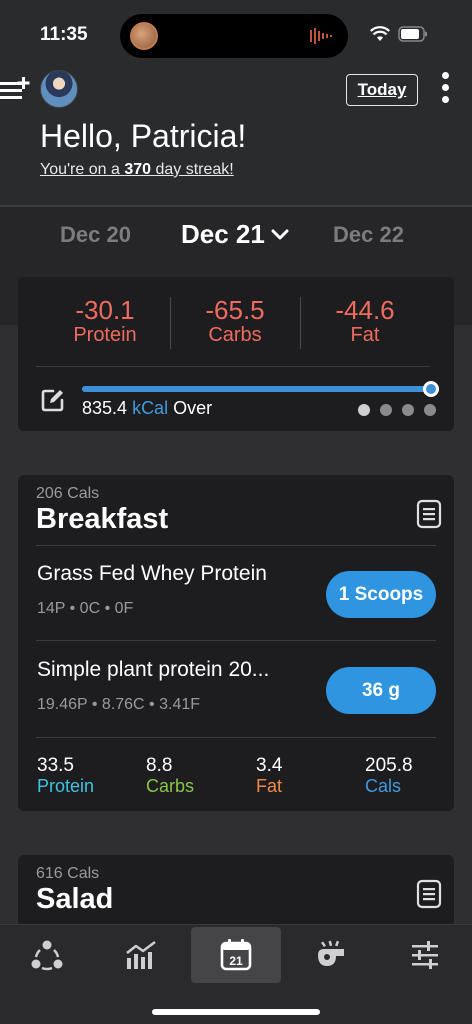  I want to click on meal-calories: 616 Cals, so click(68, 873).